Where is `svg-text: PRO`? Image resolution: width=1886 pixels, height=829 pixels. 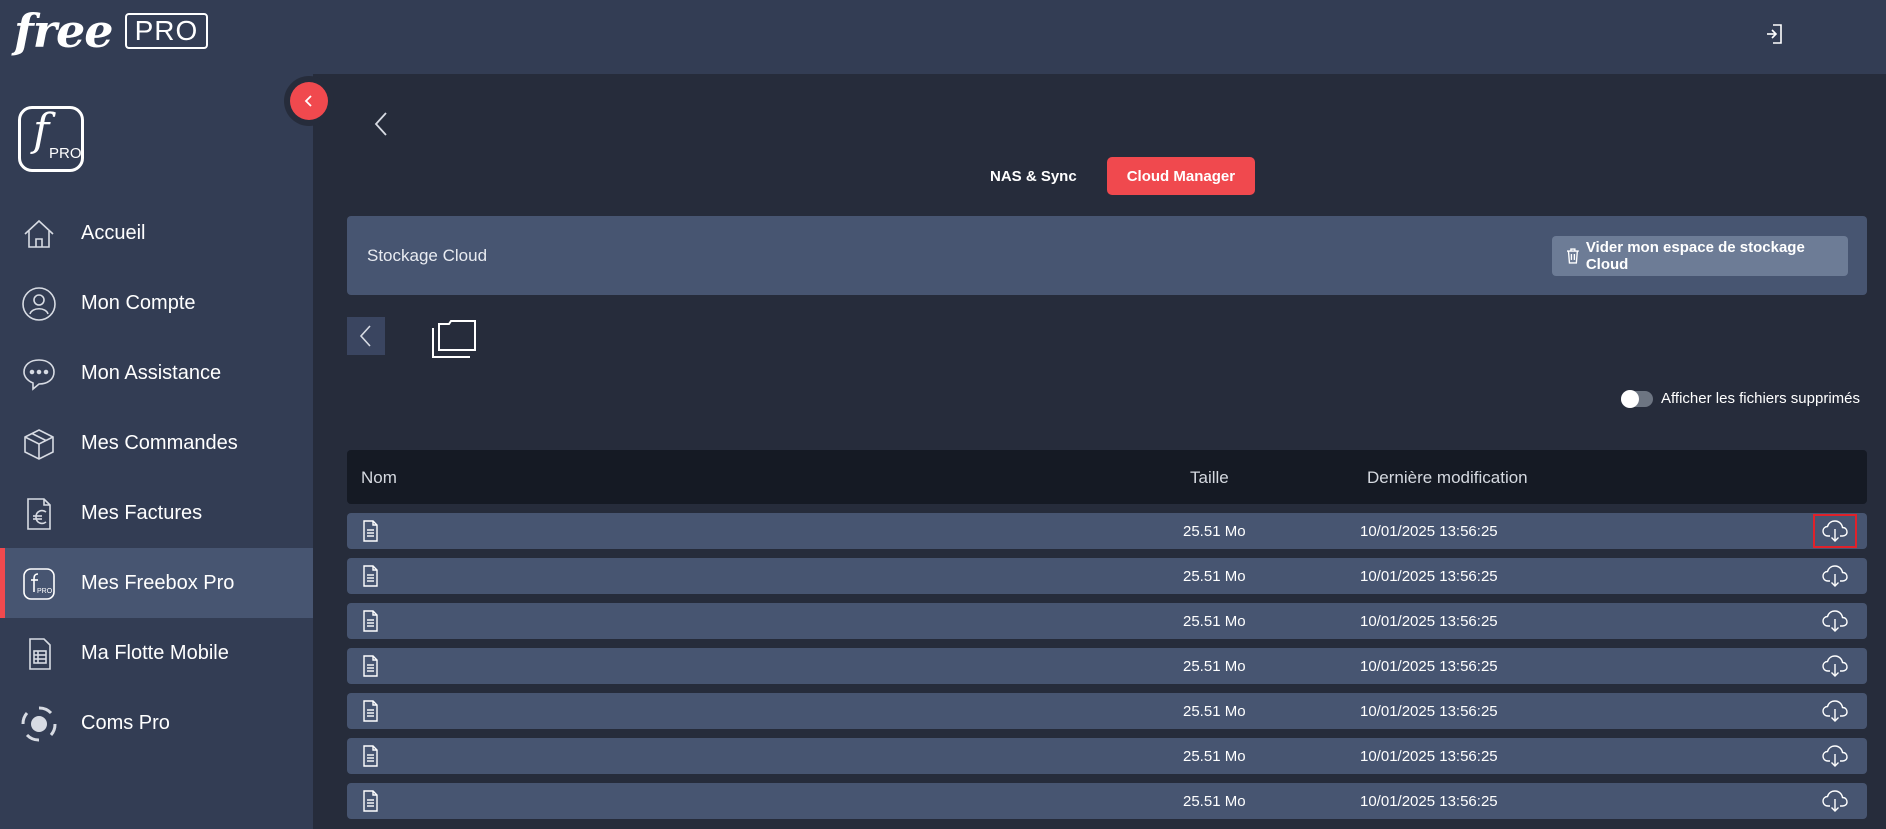
svg-text: PRO is located at coordinates (45, 591).